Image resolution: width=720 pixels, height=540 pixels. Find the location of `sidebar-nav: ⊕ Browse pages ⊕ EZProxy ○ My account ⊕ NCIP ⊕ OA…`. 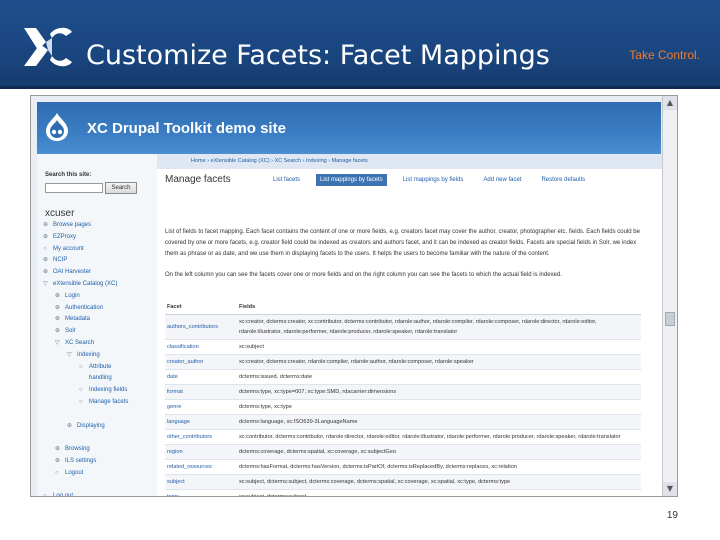

sidebar-nav: ⊕ Browse pages ⊕ EZProxy ○ My account ⊕ NCIP ⊕ OA… is located at coordinates (99, 358).